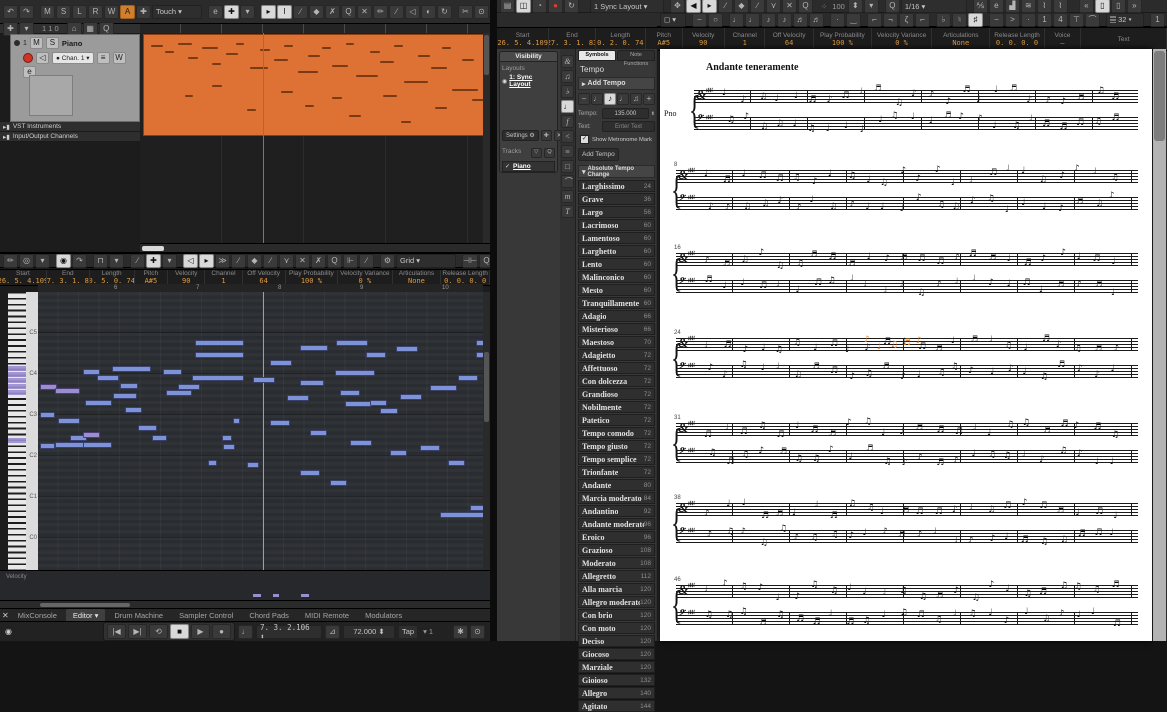 The image size is (1167, 712). Describe the element at coordinates (996, 19) in the screenshot. I see `tenuto-button: −` at that location.